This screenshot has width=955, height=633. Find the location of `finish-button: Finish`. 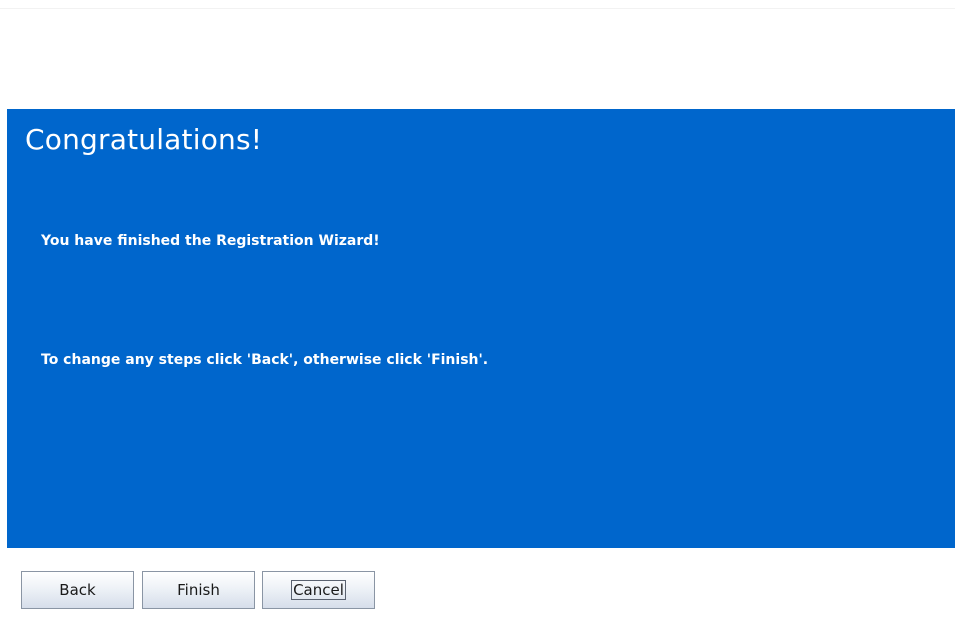

finish-button: Finish is located at coordinates (198, 590).